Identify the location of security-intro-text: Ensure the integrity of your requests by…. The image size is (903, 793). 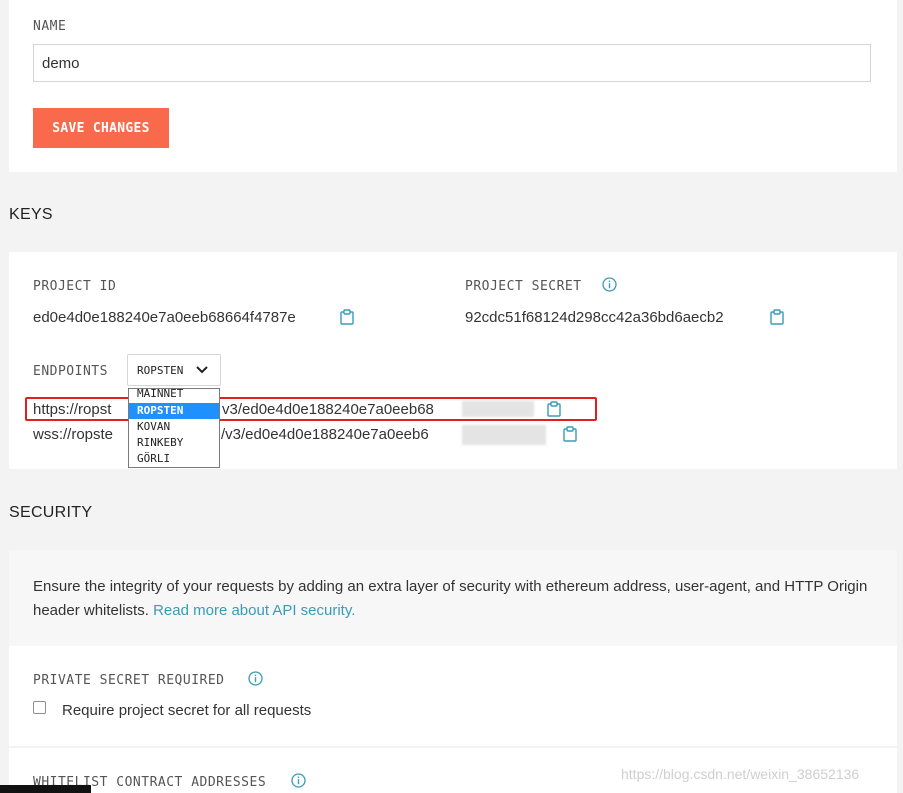
(458, 599).